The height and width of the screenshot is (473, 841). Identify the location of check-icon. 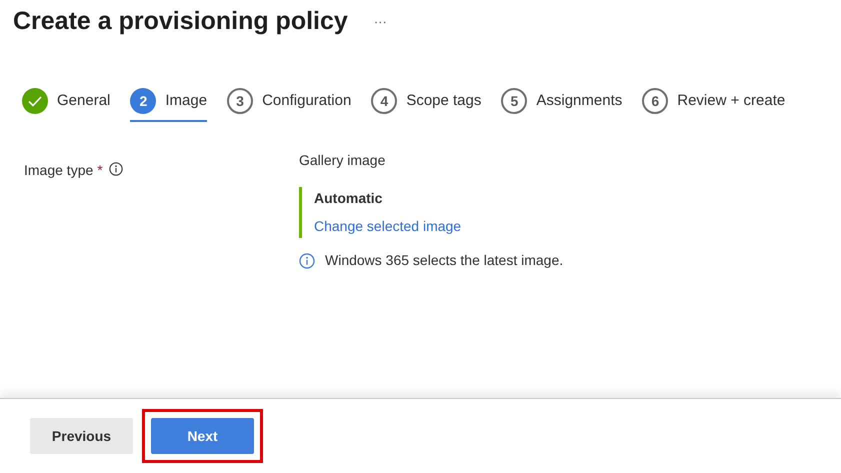
(35, 101).